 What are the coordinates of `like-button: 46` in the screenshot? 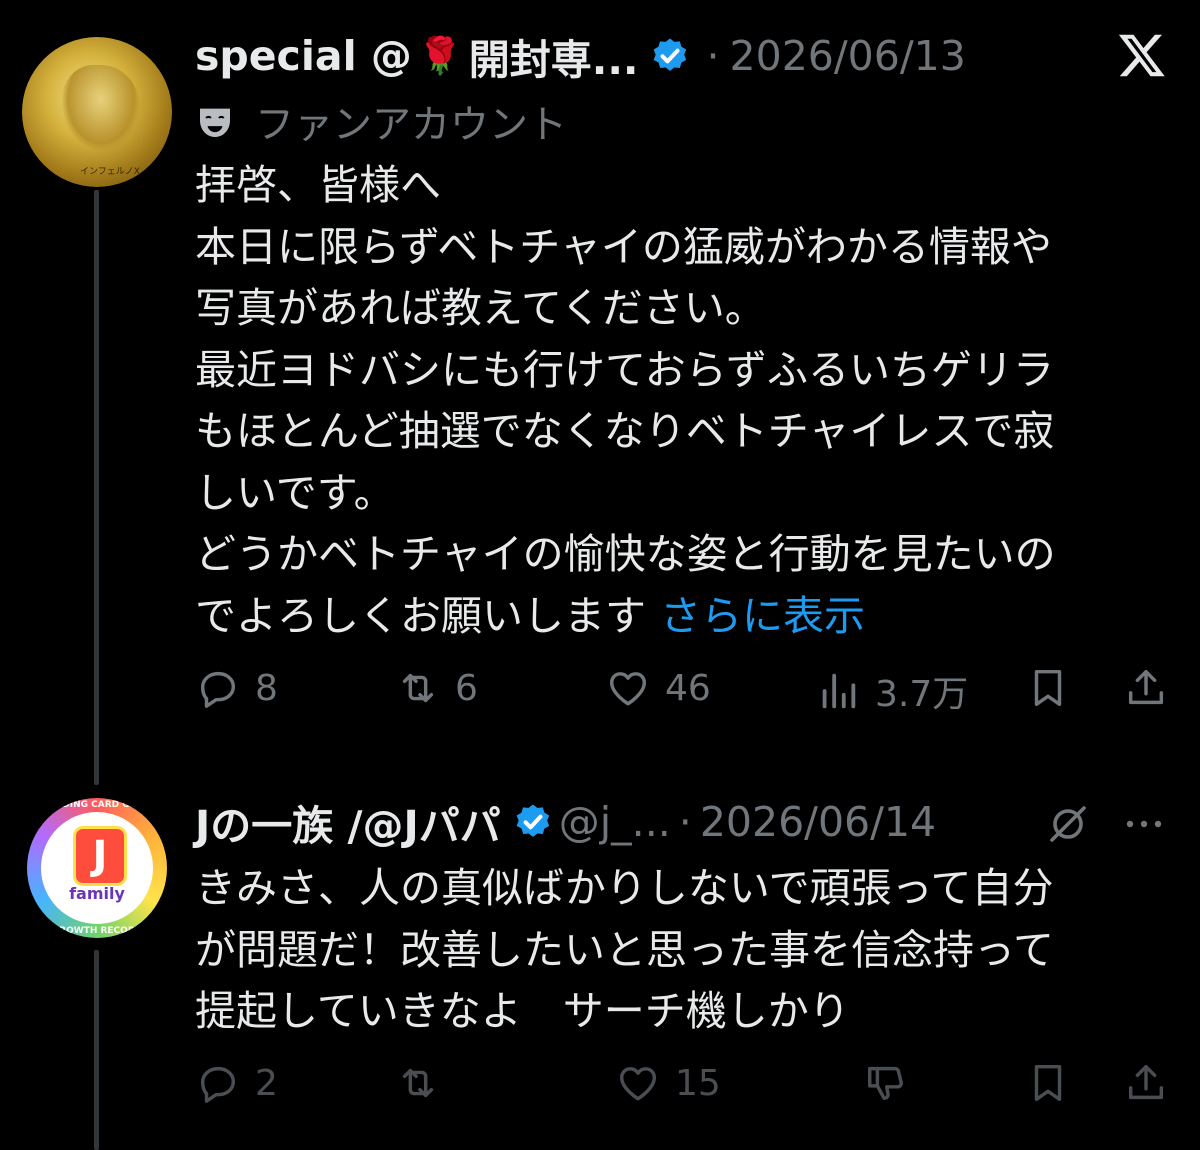 It's located at (658, 688).